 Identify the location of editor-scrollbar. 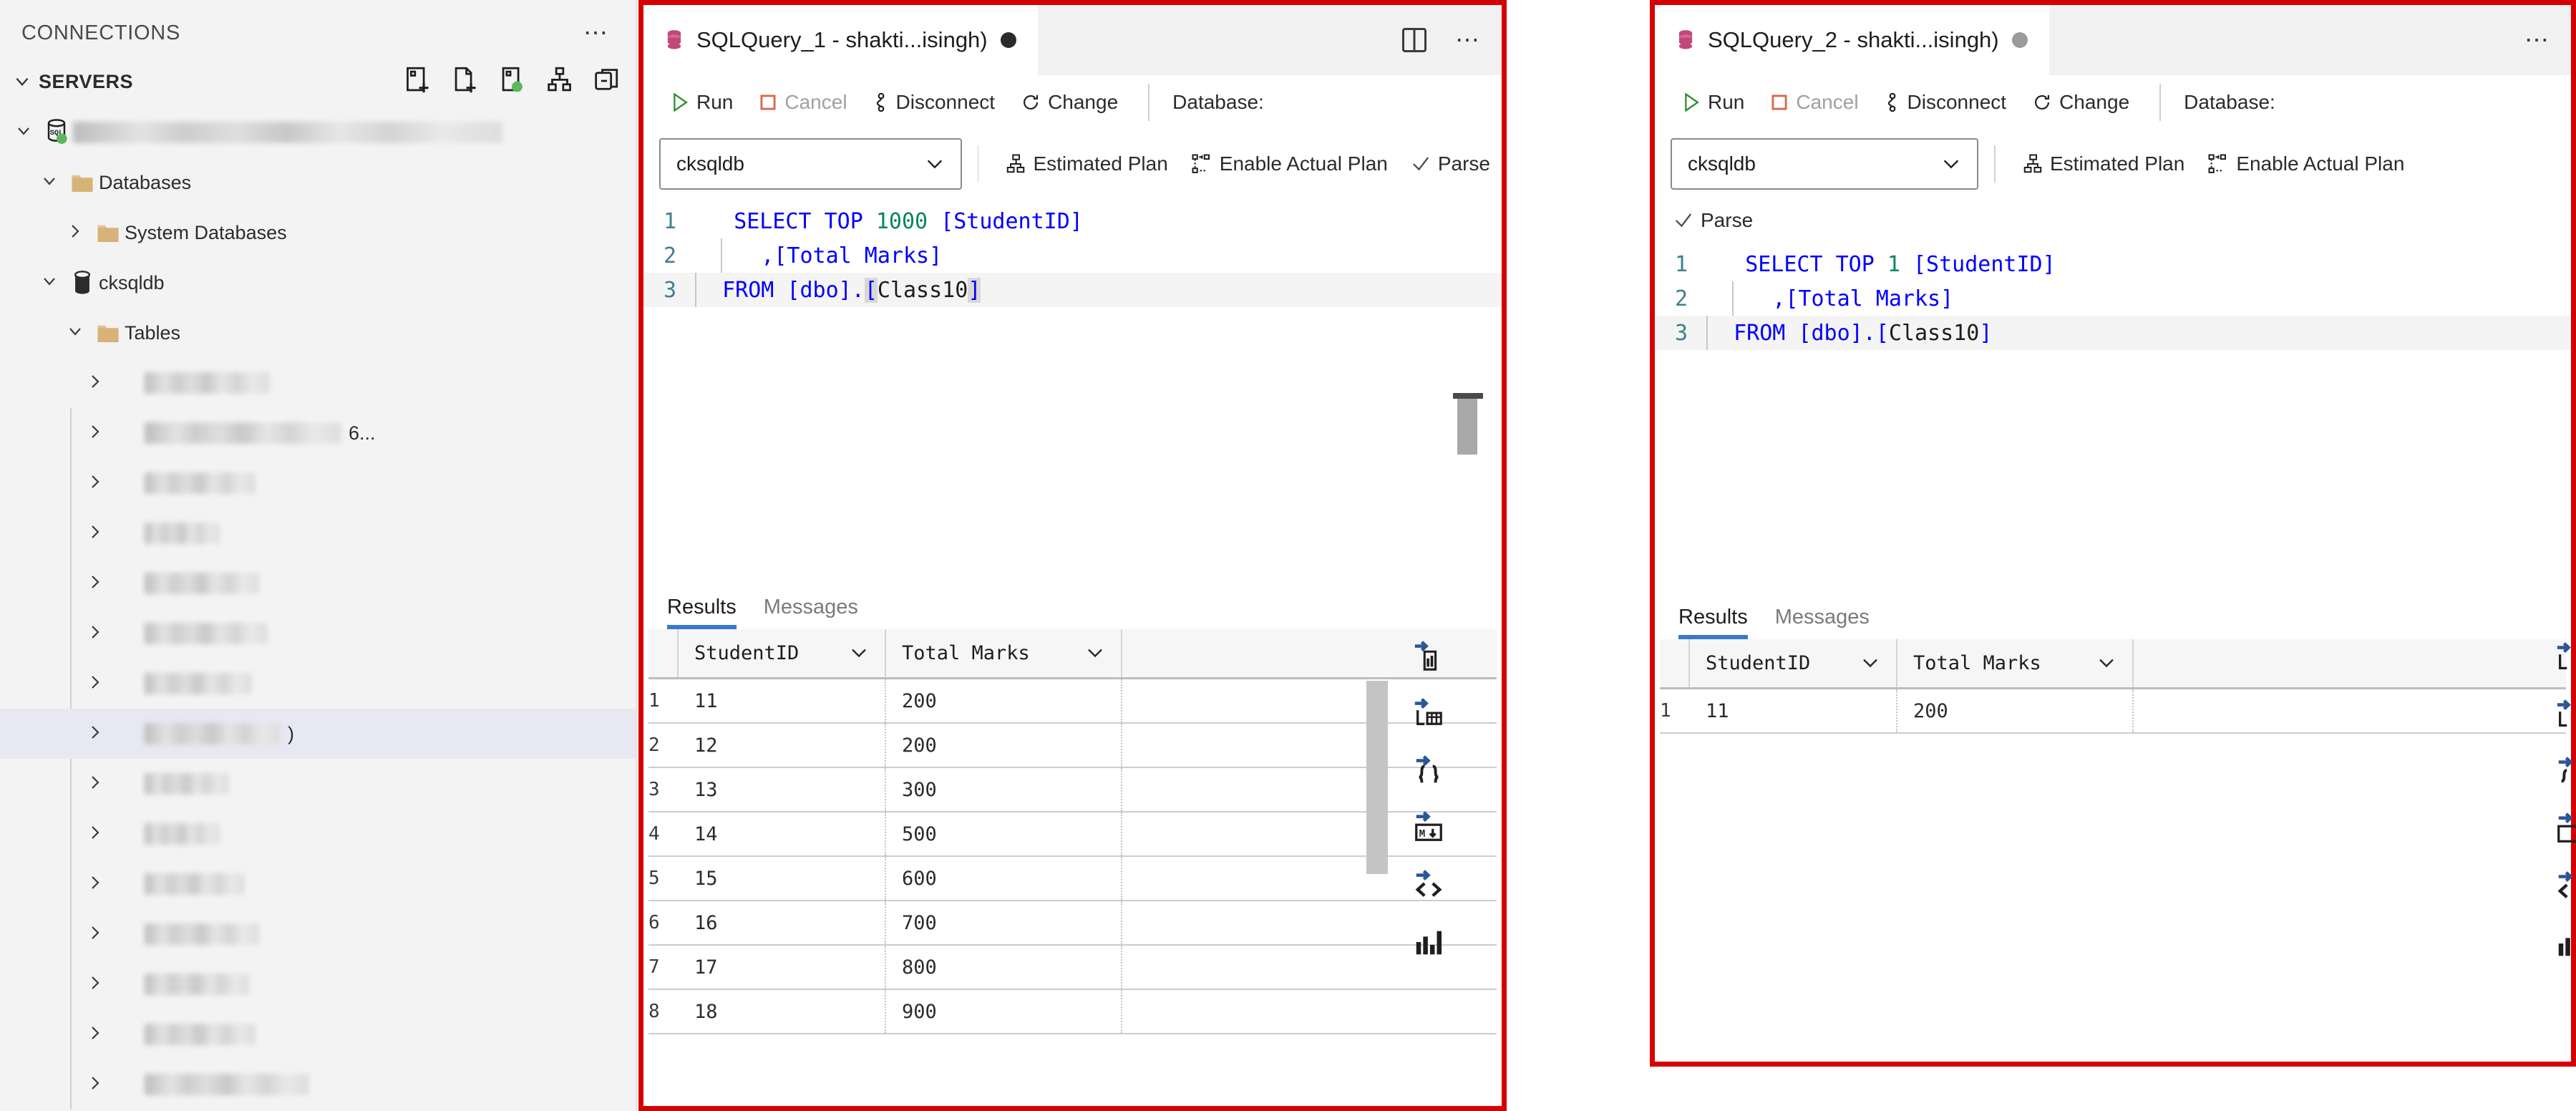
(1468, 377).